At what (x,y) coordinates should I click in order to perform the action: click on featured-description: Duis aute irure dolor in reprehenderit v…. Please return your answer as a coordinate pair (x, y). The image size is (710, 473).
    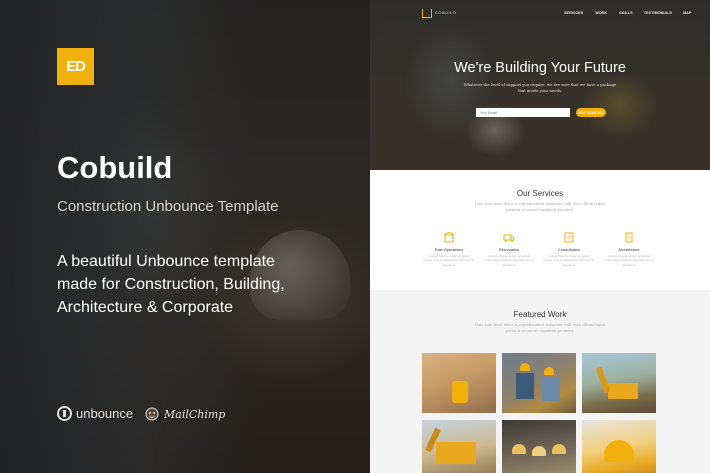
    Looking at the image, I should click on (540, 328).